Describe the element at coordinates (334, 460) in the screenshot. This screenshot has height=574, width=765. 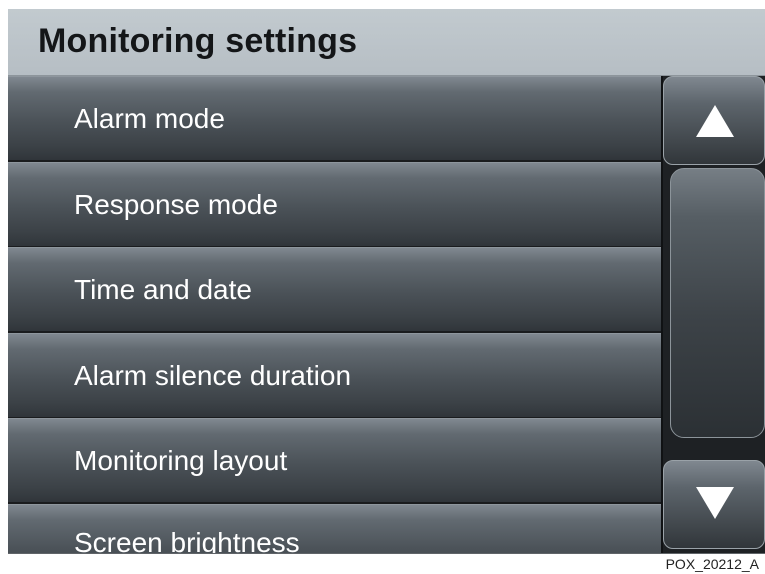
I see `menu-item-monitoring-layout: Monitoring layout` at that location.